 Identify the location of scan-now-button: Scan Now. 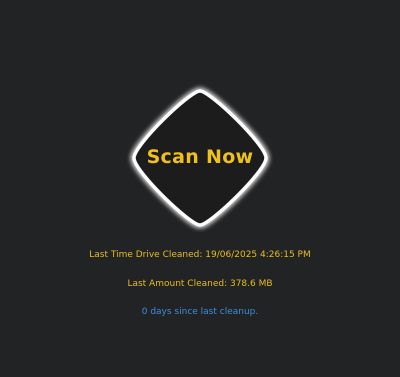
(200, 158).